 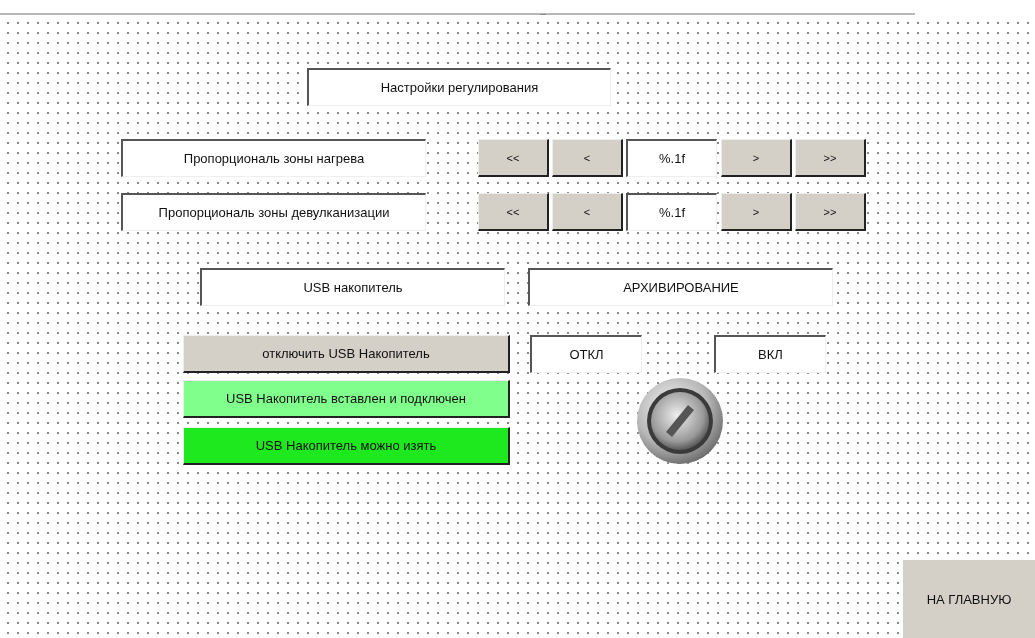 What do you see at coordinates (346, 446) in the screenshot?
I see `usb-button: USB Накопитель можно изять` at bounding box center [346, 446].